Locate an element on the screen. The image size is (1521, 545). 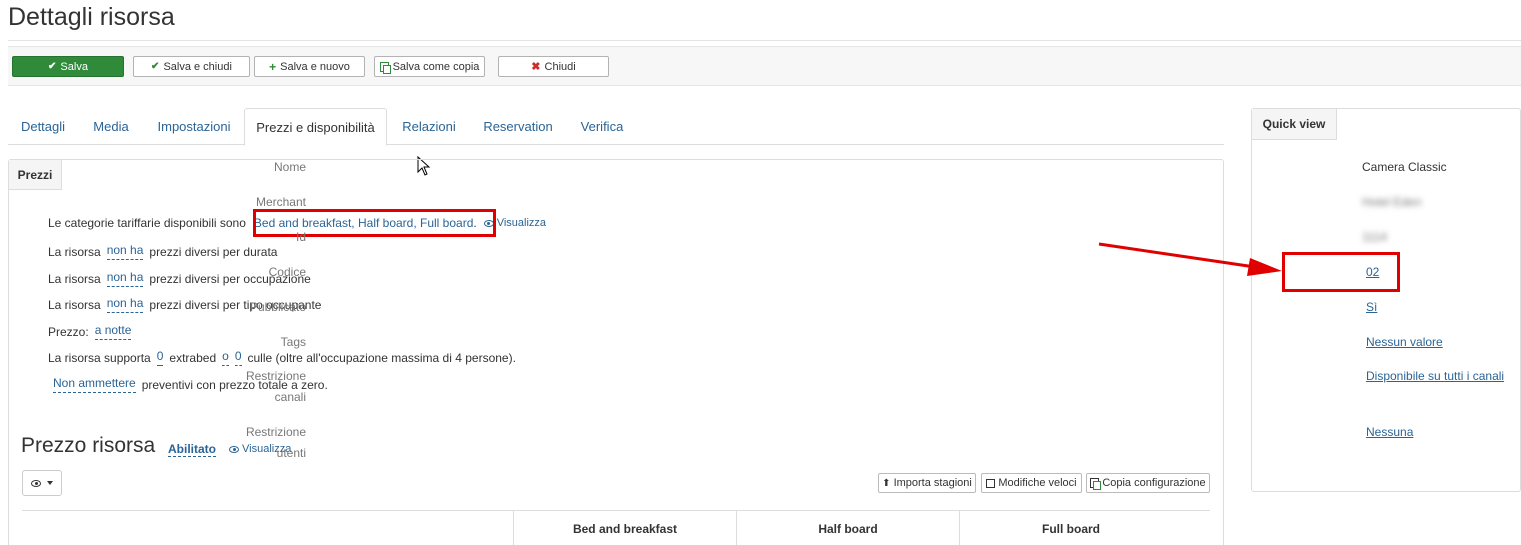
title-divider is located at coordinates (764, 40).